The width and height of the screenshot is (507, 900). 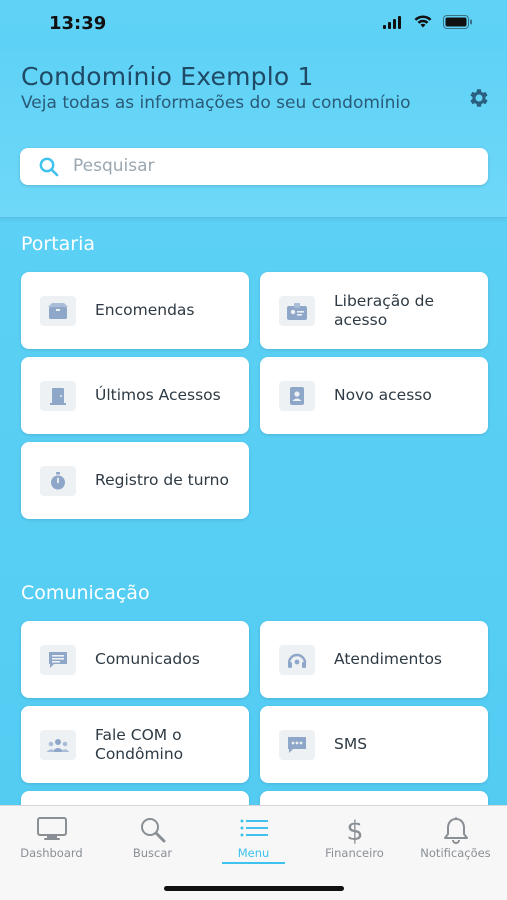 What do you see at coordinates (114, 166) in the screenshot?
I see `search-placeholder: Pesquisar` at bounding box center [114, 166].